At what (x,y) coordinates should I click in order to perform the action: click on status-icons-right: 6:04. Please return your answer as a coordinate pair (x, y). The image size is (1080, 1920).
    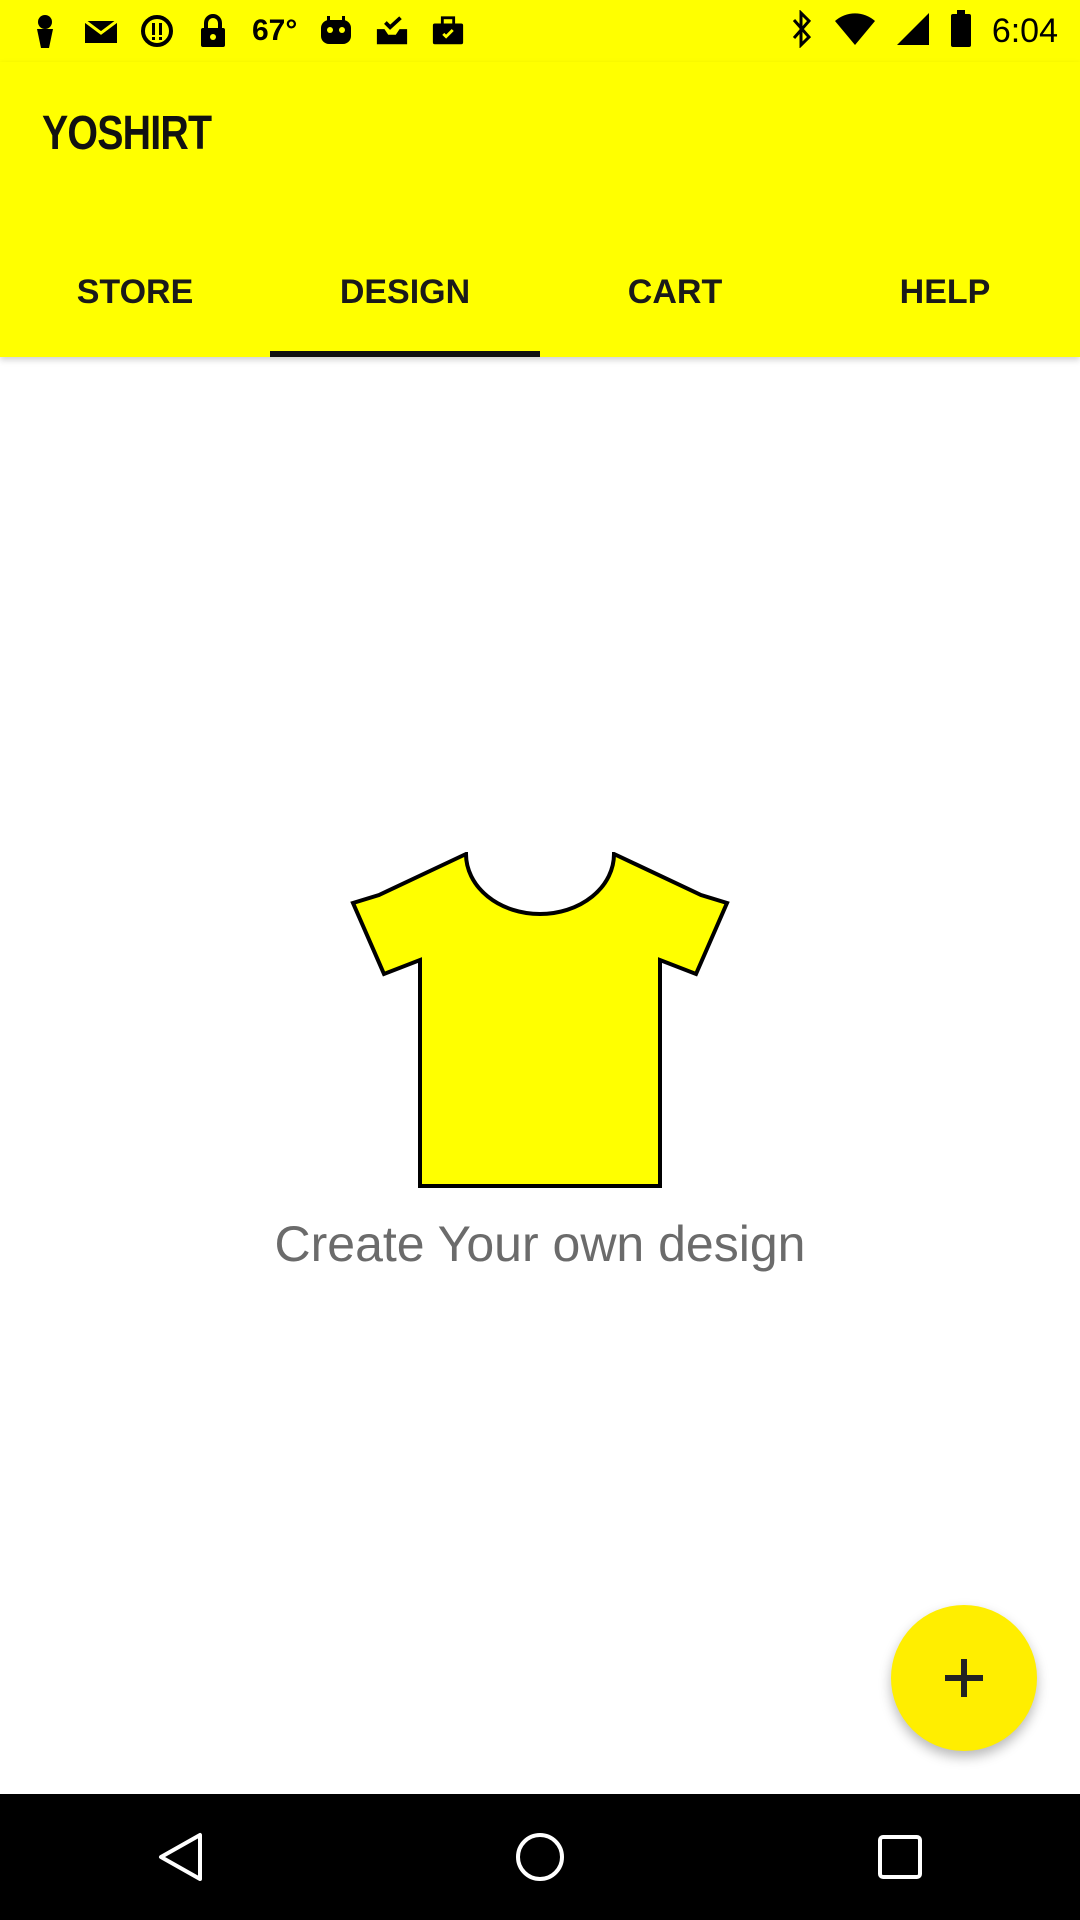
    Looking at the image, I should click on (924, 31).